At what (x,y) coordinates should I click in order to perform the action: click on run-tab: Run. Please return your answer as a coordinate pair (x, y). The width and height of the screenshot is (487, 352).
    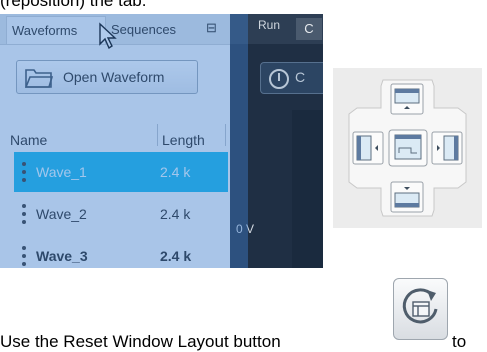
    Looking at the image, I should click on (269, 25).